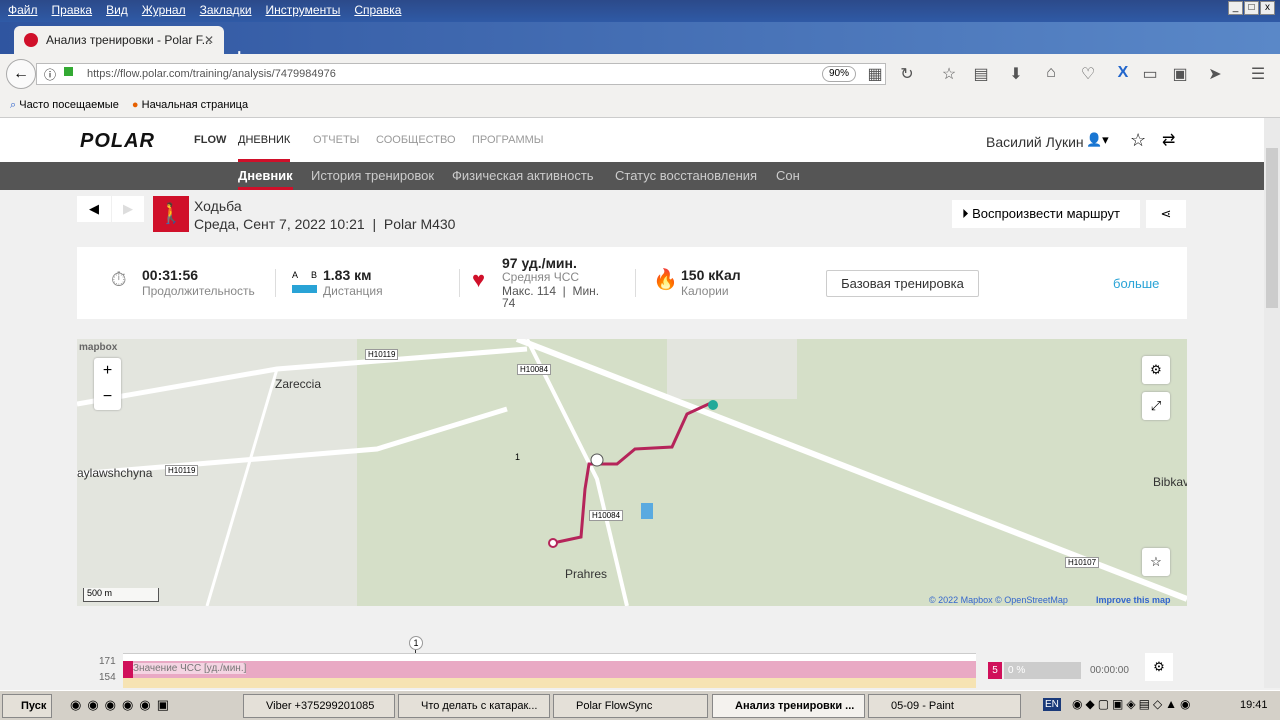 This screenshot has height=720, width=1280. What do you see at coordinates (902, 283) in the screenshot?
I see `base-training-button: Базовая тренировка` at bounding box center [902, 283].